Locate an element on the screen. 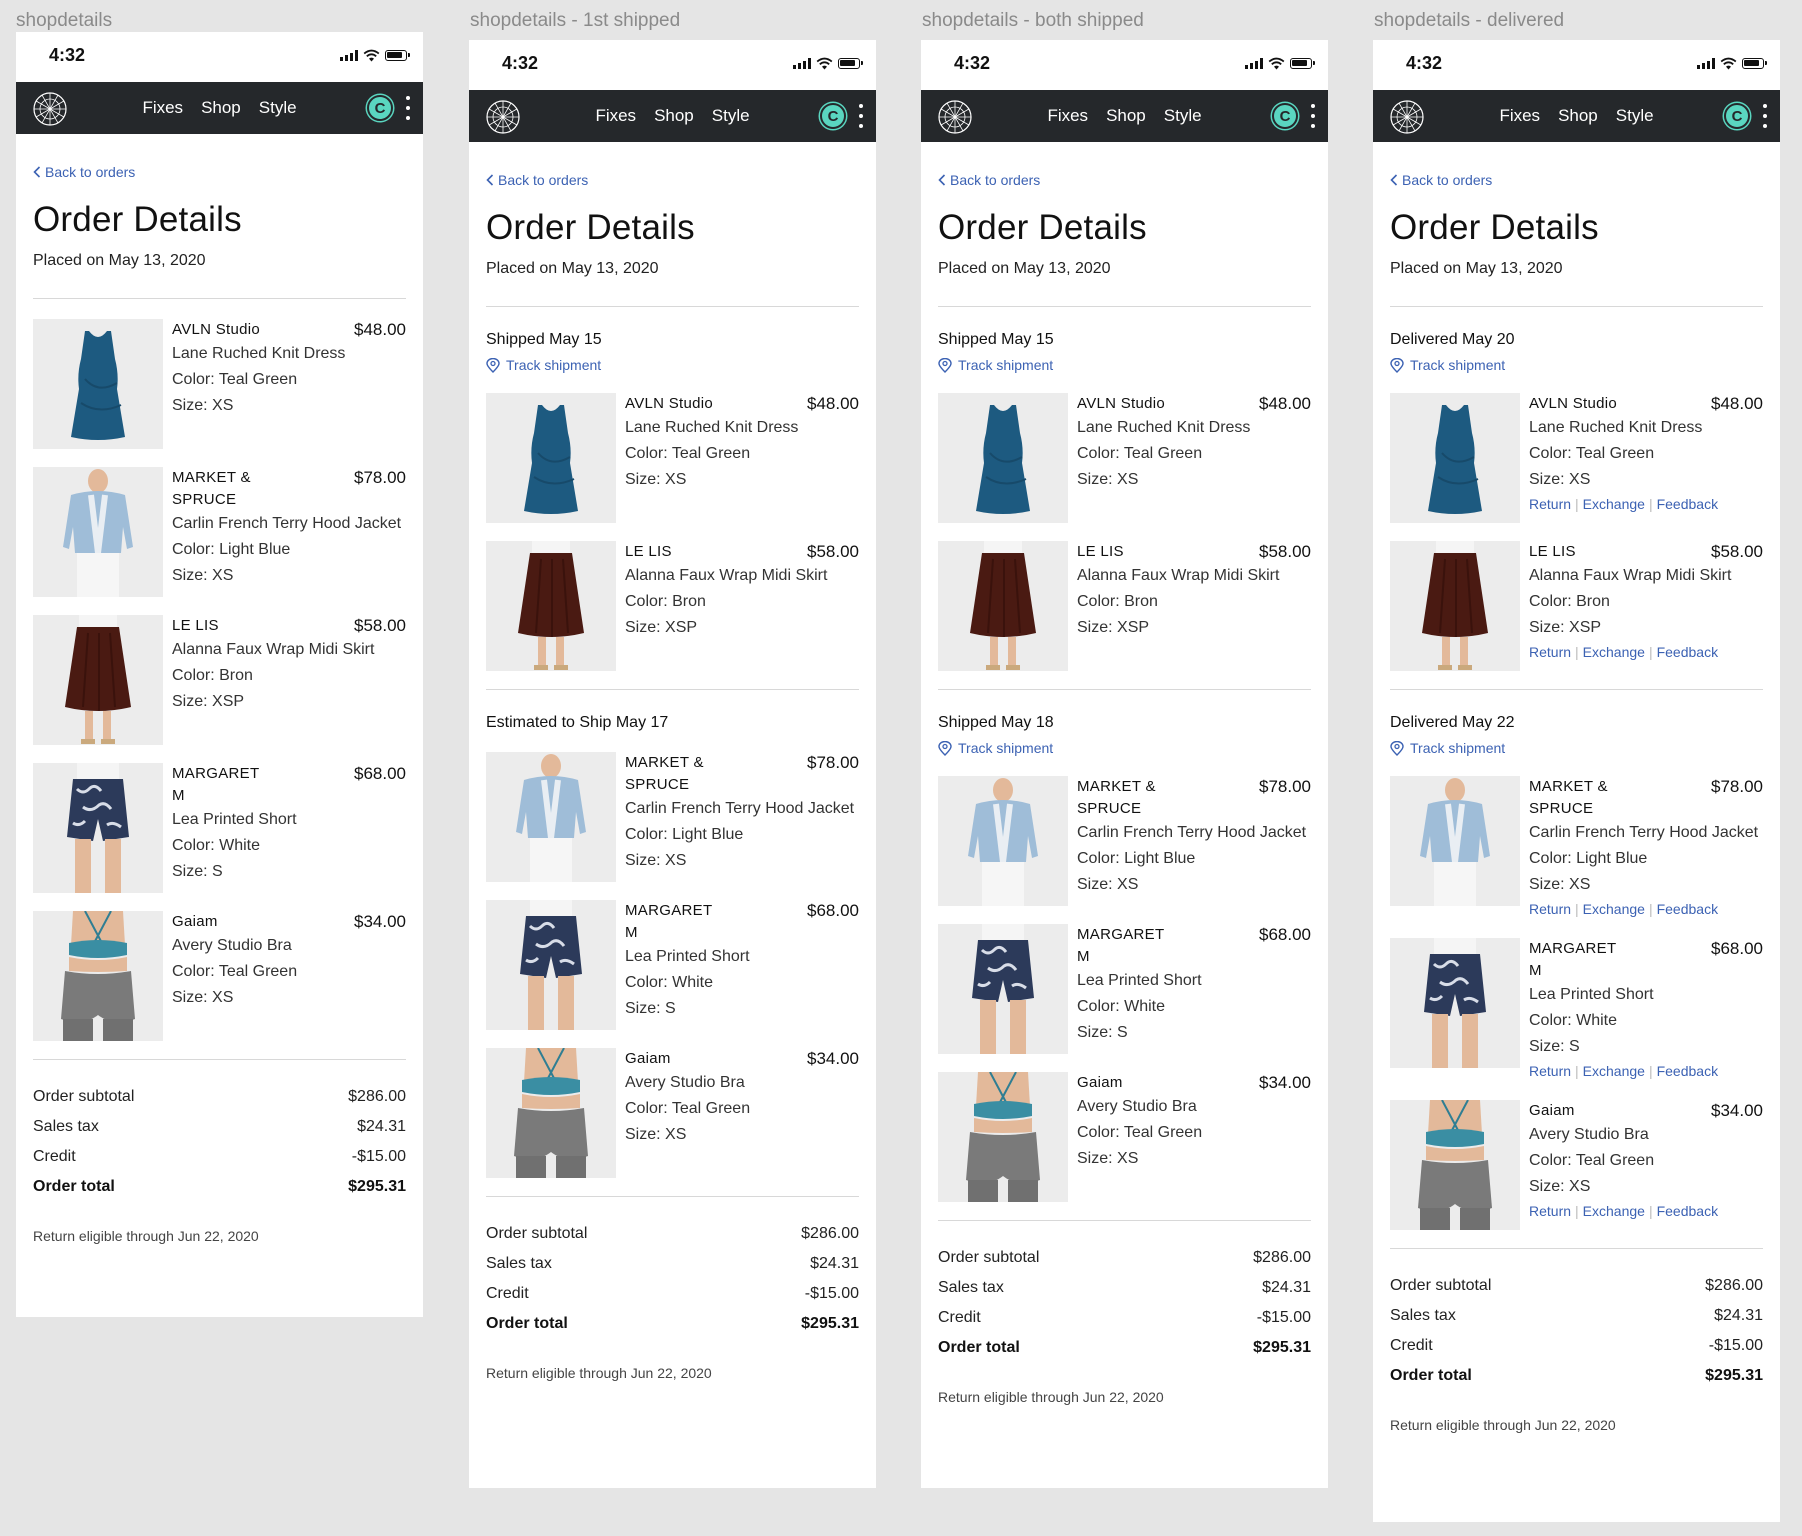  frame-label: shopdetails - 1st shipped is located at coordinates (575, 20).